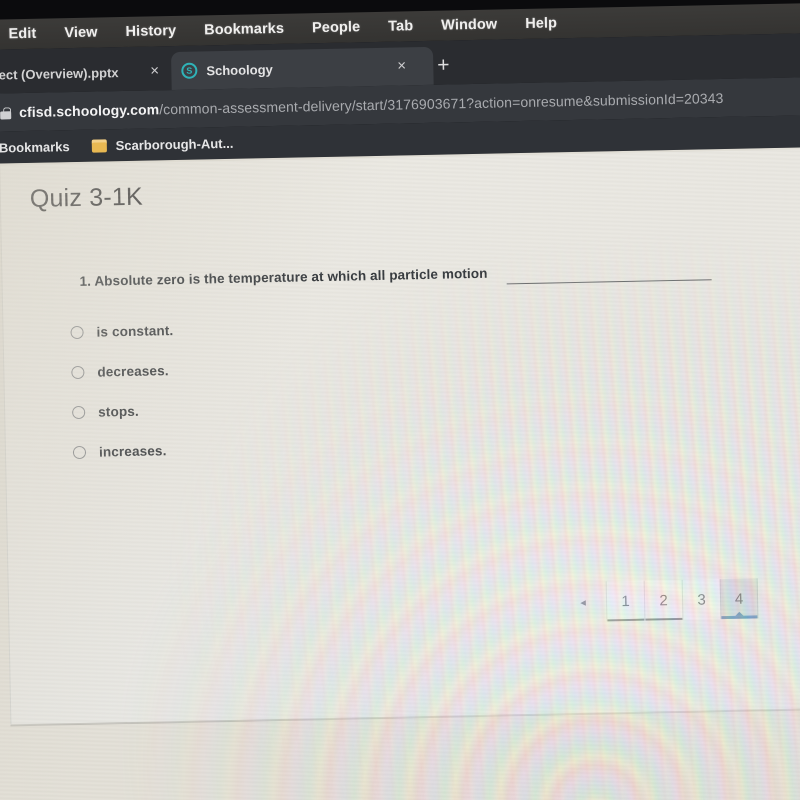 The image size is (800, 800). Describe the element at coordinates (239, 69) in the screenshot. I see `tab-title: Schoology` at that location.